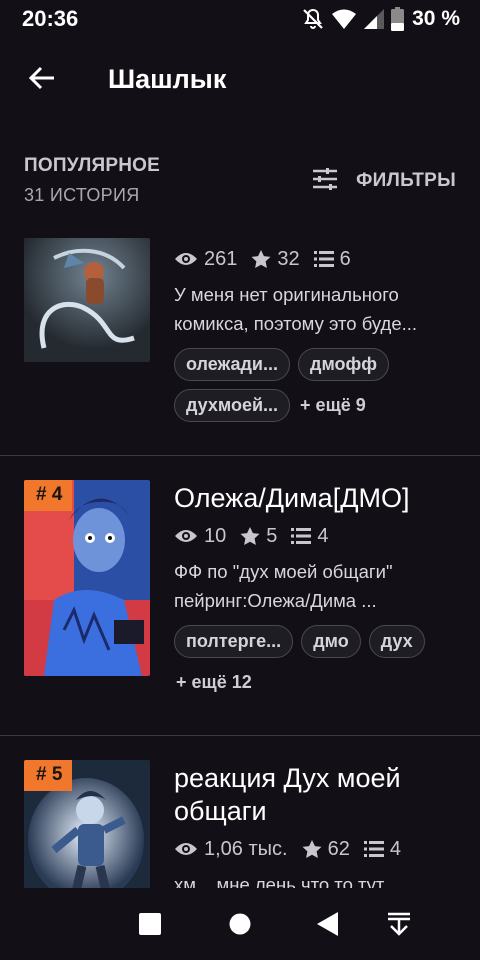  I want to click on views-stat: 1,06 тыс., so click(231, 849).